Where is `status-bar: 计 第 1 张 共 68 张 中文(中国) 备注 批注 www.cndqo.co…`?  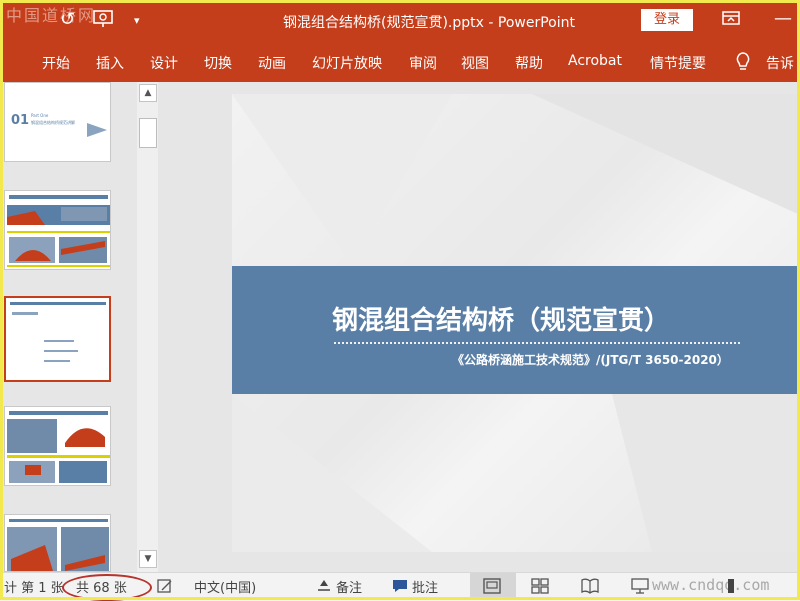
status-bar: 计 第 1 张 共 68 张 中文(中国) 备注 批注 www.cndqo.co… is located at coordinates (400, 586).